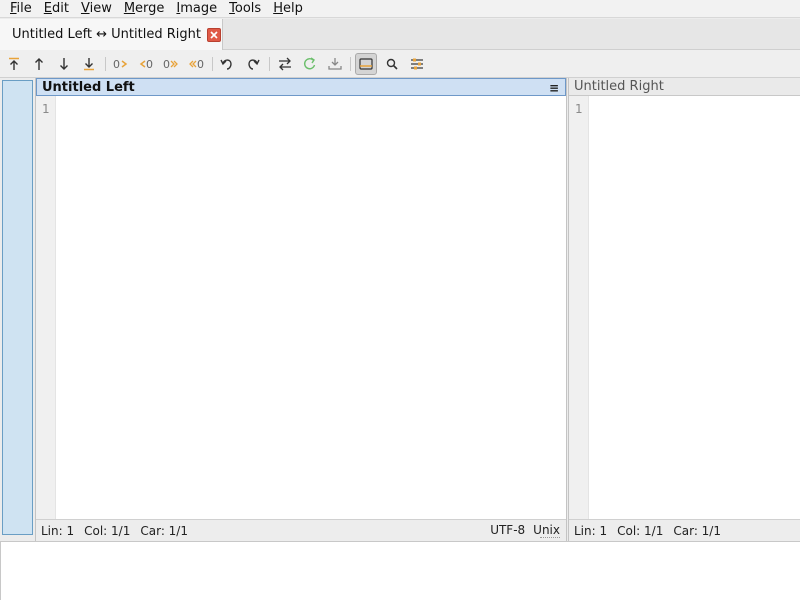  What do you see at coordinates (17, 307) in the screenshot?
I see `location-strip` at bounding box center [17, 307].